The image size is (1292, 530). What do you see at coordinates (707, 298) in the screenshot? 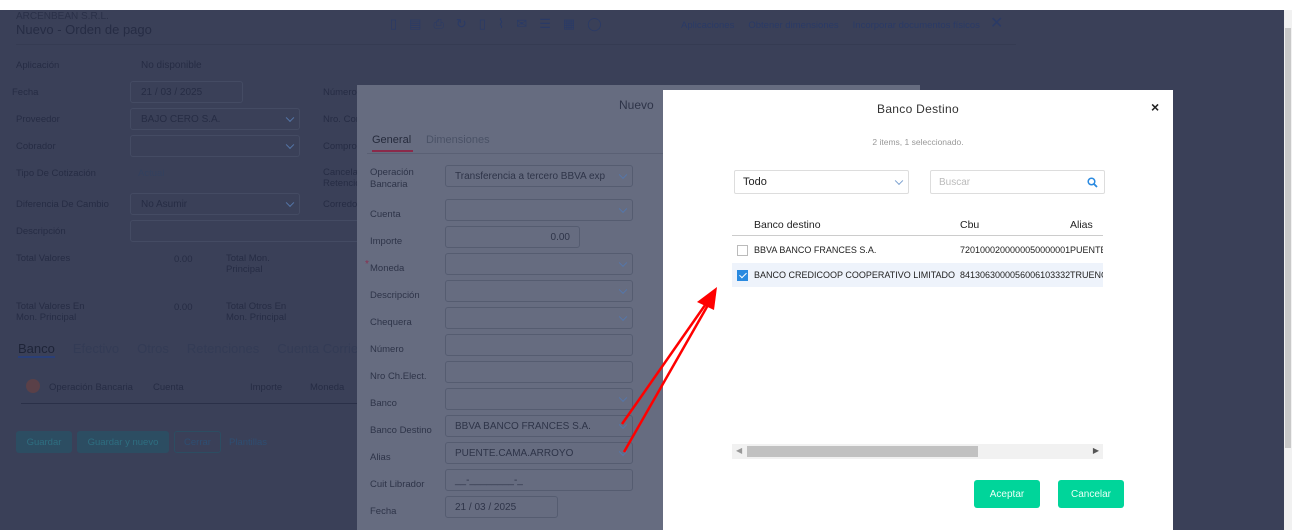
I see `arrow-head-icon` at bounding box center [707, 298].